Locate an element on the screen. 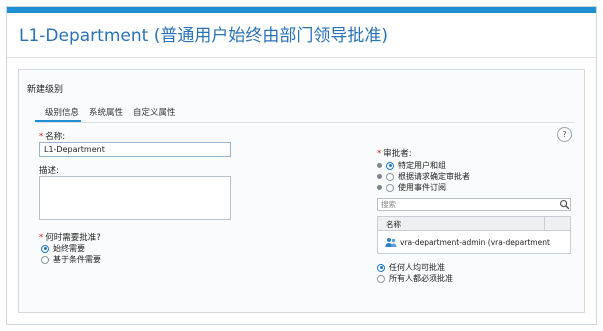 The width and height of the screenshot is (603, 331). table-row: vra-department-admin (vra-department is located at coordinates (474, 242).